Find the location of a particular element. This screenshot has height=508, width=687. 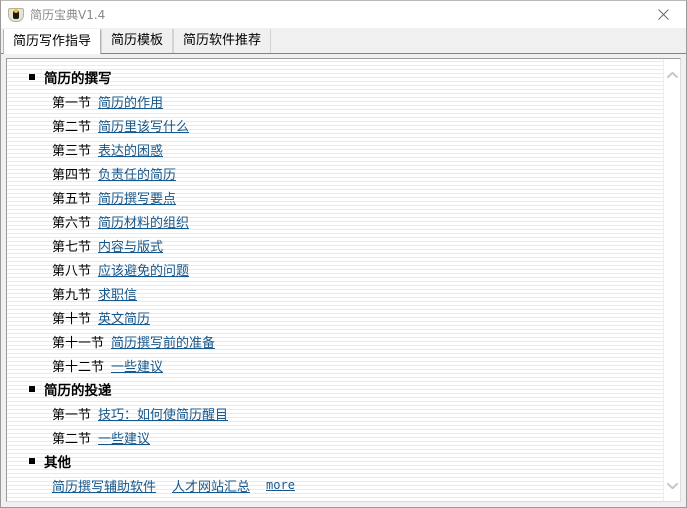

section-number: 第四节 is located at coordinates (72, 175).